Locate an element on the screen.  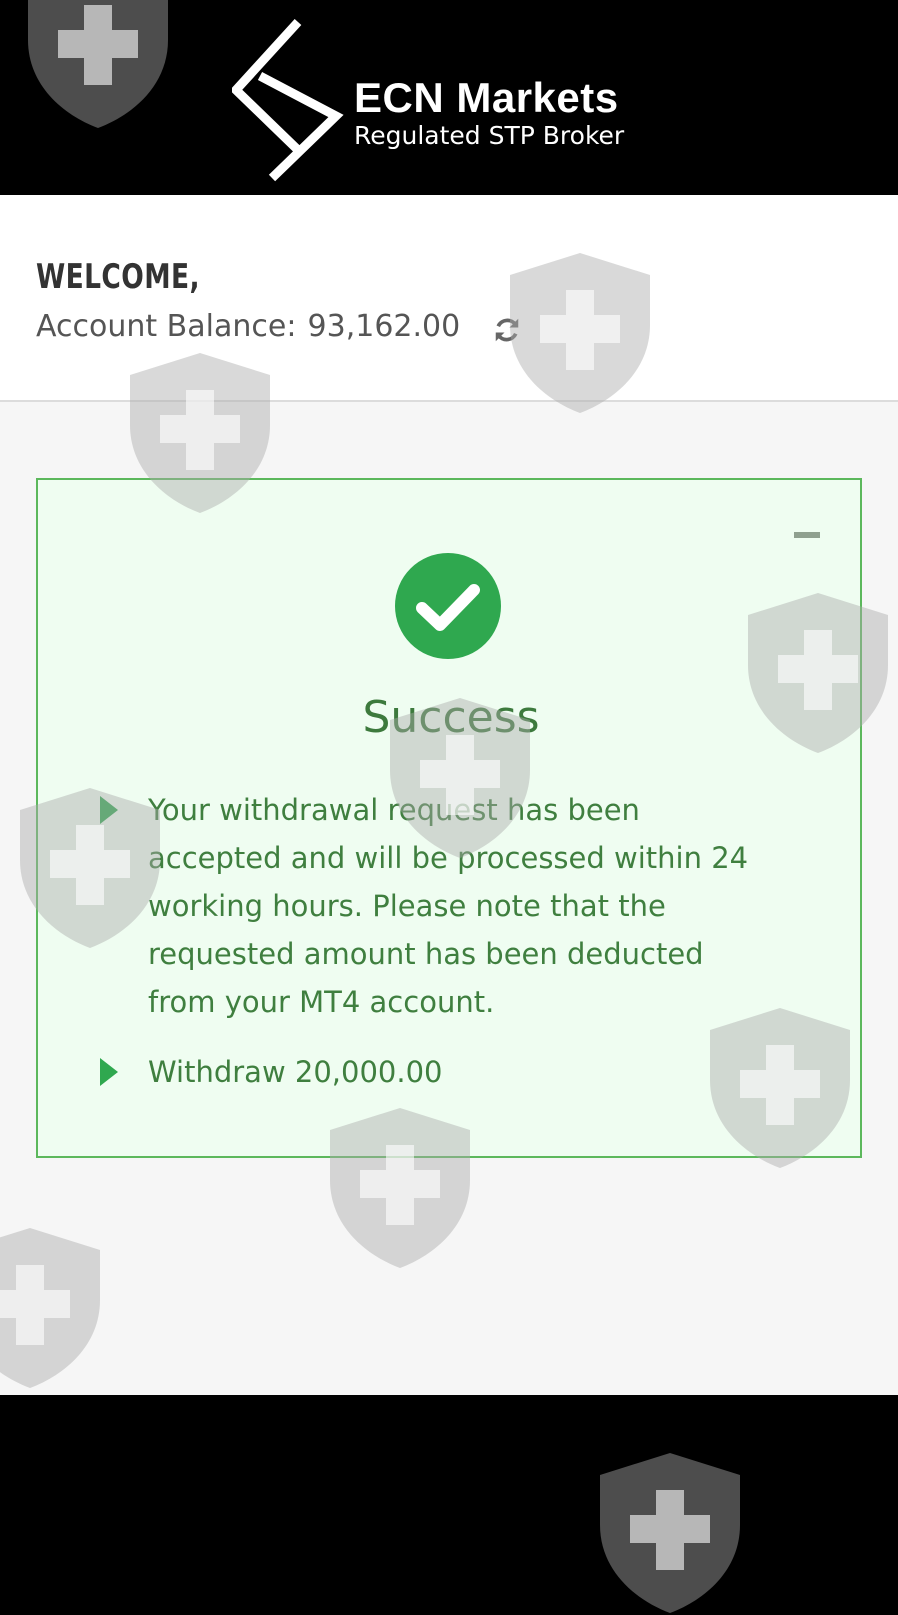
refresh-icon is located at coordinates (507, 330).